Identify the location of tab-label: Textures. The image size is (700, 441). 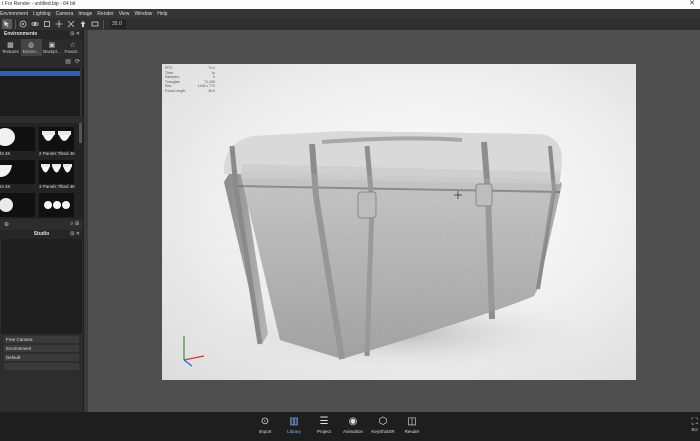
(10, 51).